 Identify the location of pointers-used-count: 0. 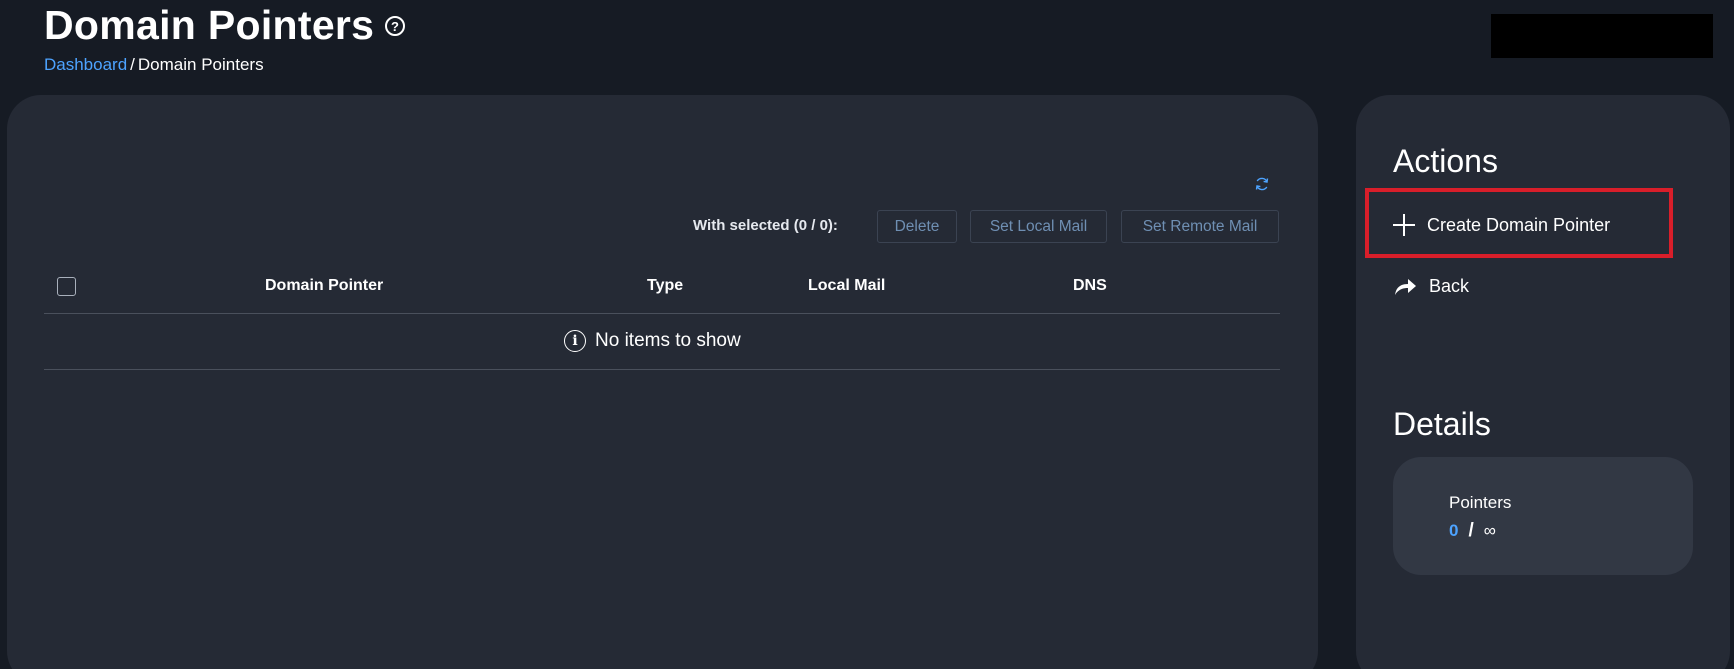
(1454, 530).